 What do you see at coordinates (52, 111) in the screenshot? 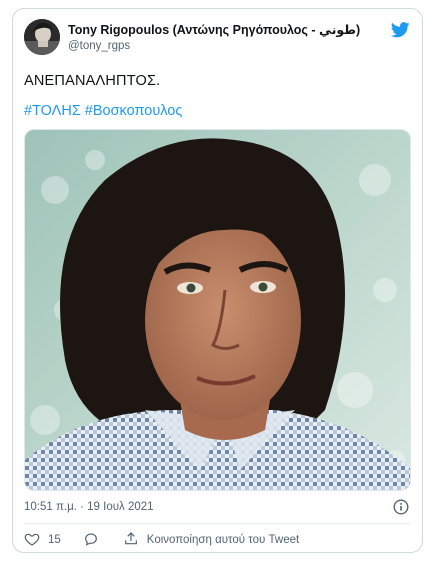
I see `hashtag-link: #ΤΟΛΗΣ` at bounding box center [52, 111].